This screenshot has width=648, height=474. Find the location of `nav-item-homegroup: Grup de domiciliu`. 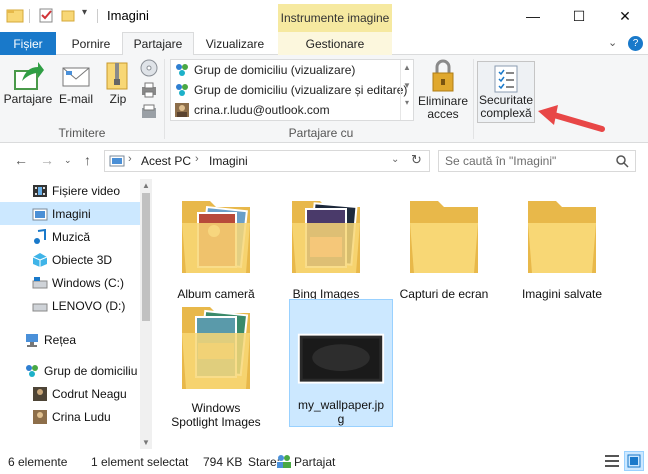

nav-item-homegroup: Grup de domiciliu is located at coordinates (70, 370).